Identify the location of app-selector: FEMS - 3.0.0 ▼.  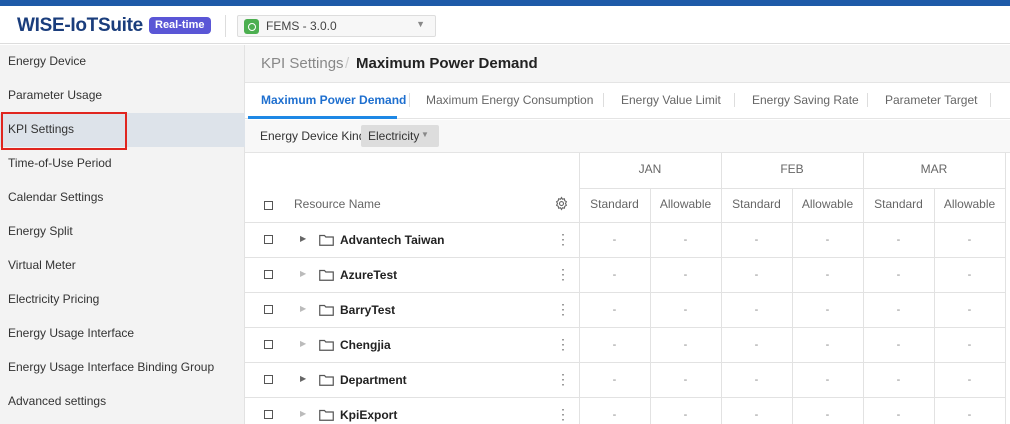
(336, 26).